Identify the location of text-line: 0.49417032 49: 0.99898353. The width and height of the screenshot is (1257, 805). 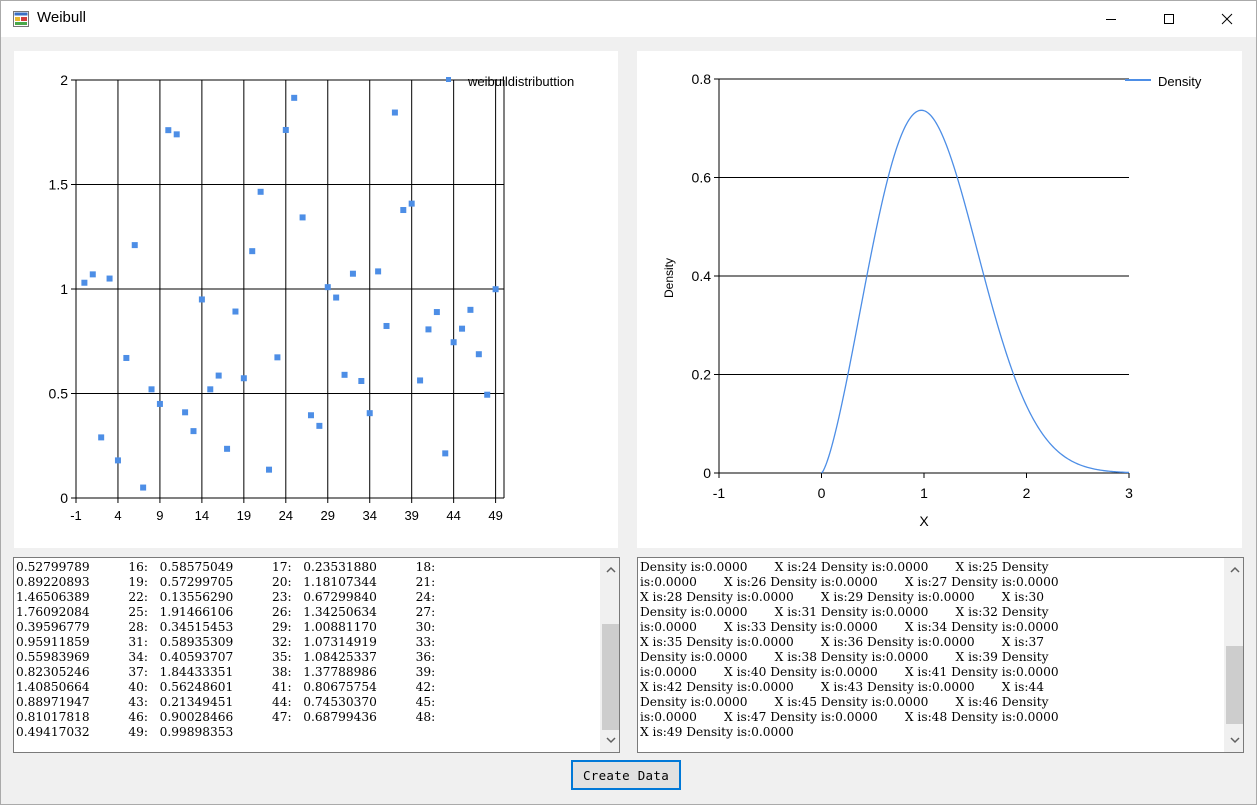
(125, 732).